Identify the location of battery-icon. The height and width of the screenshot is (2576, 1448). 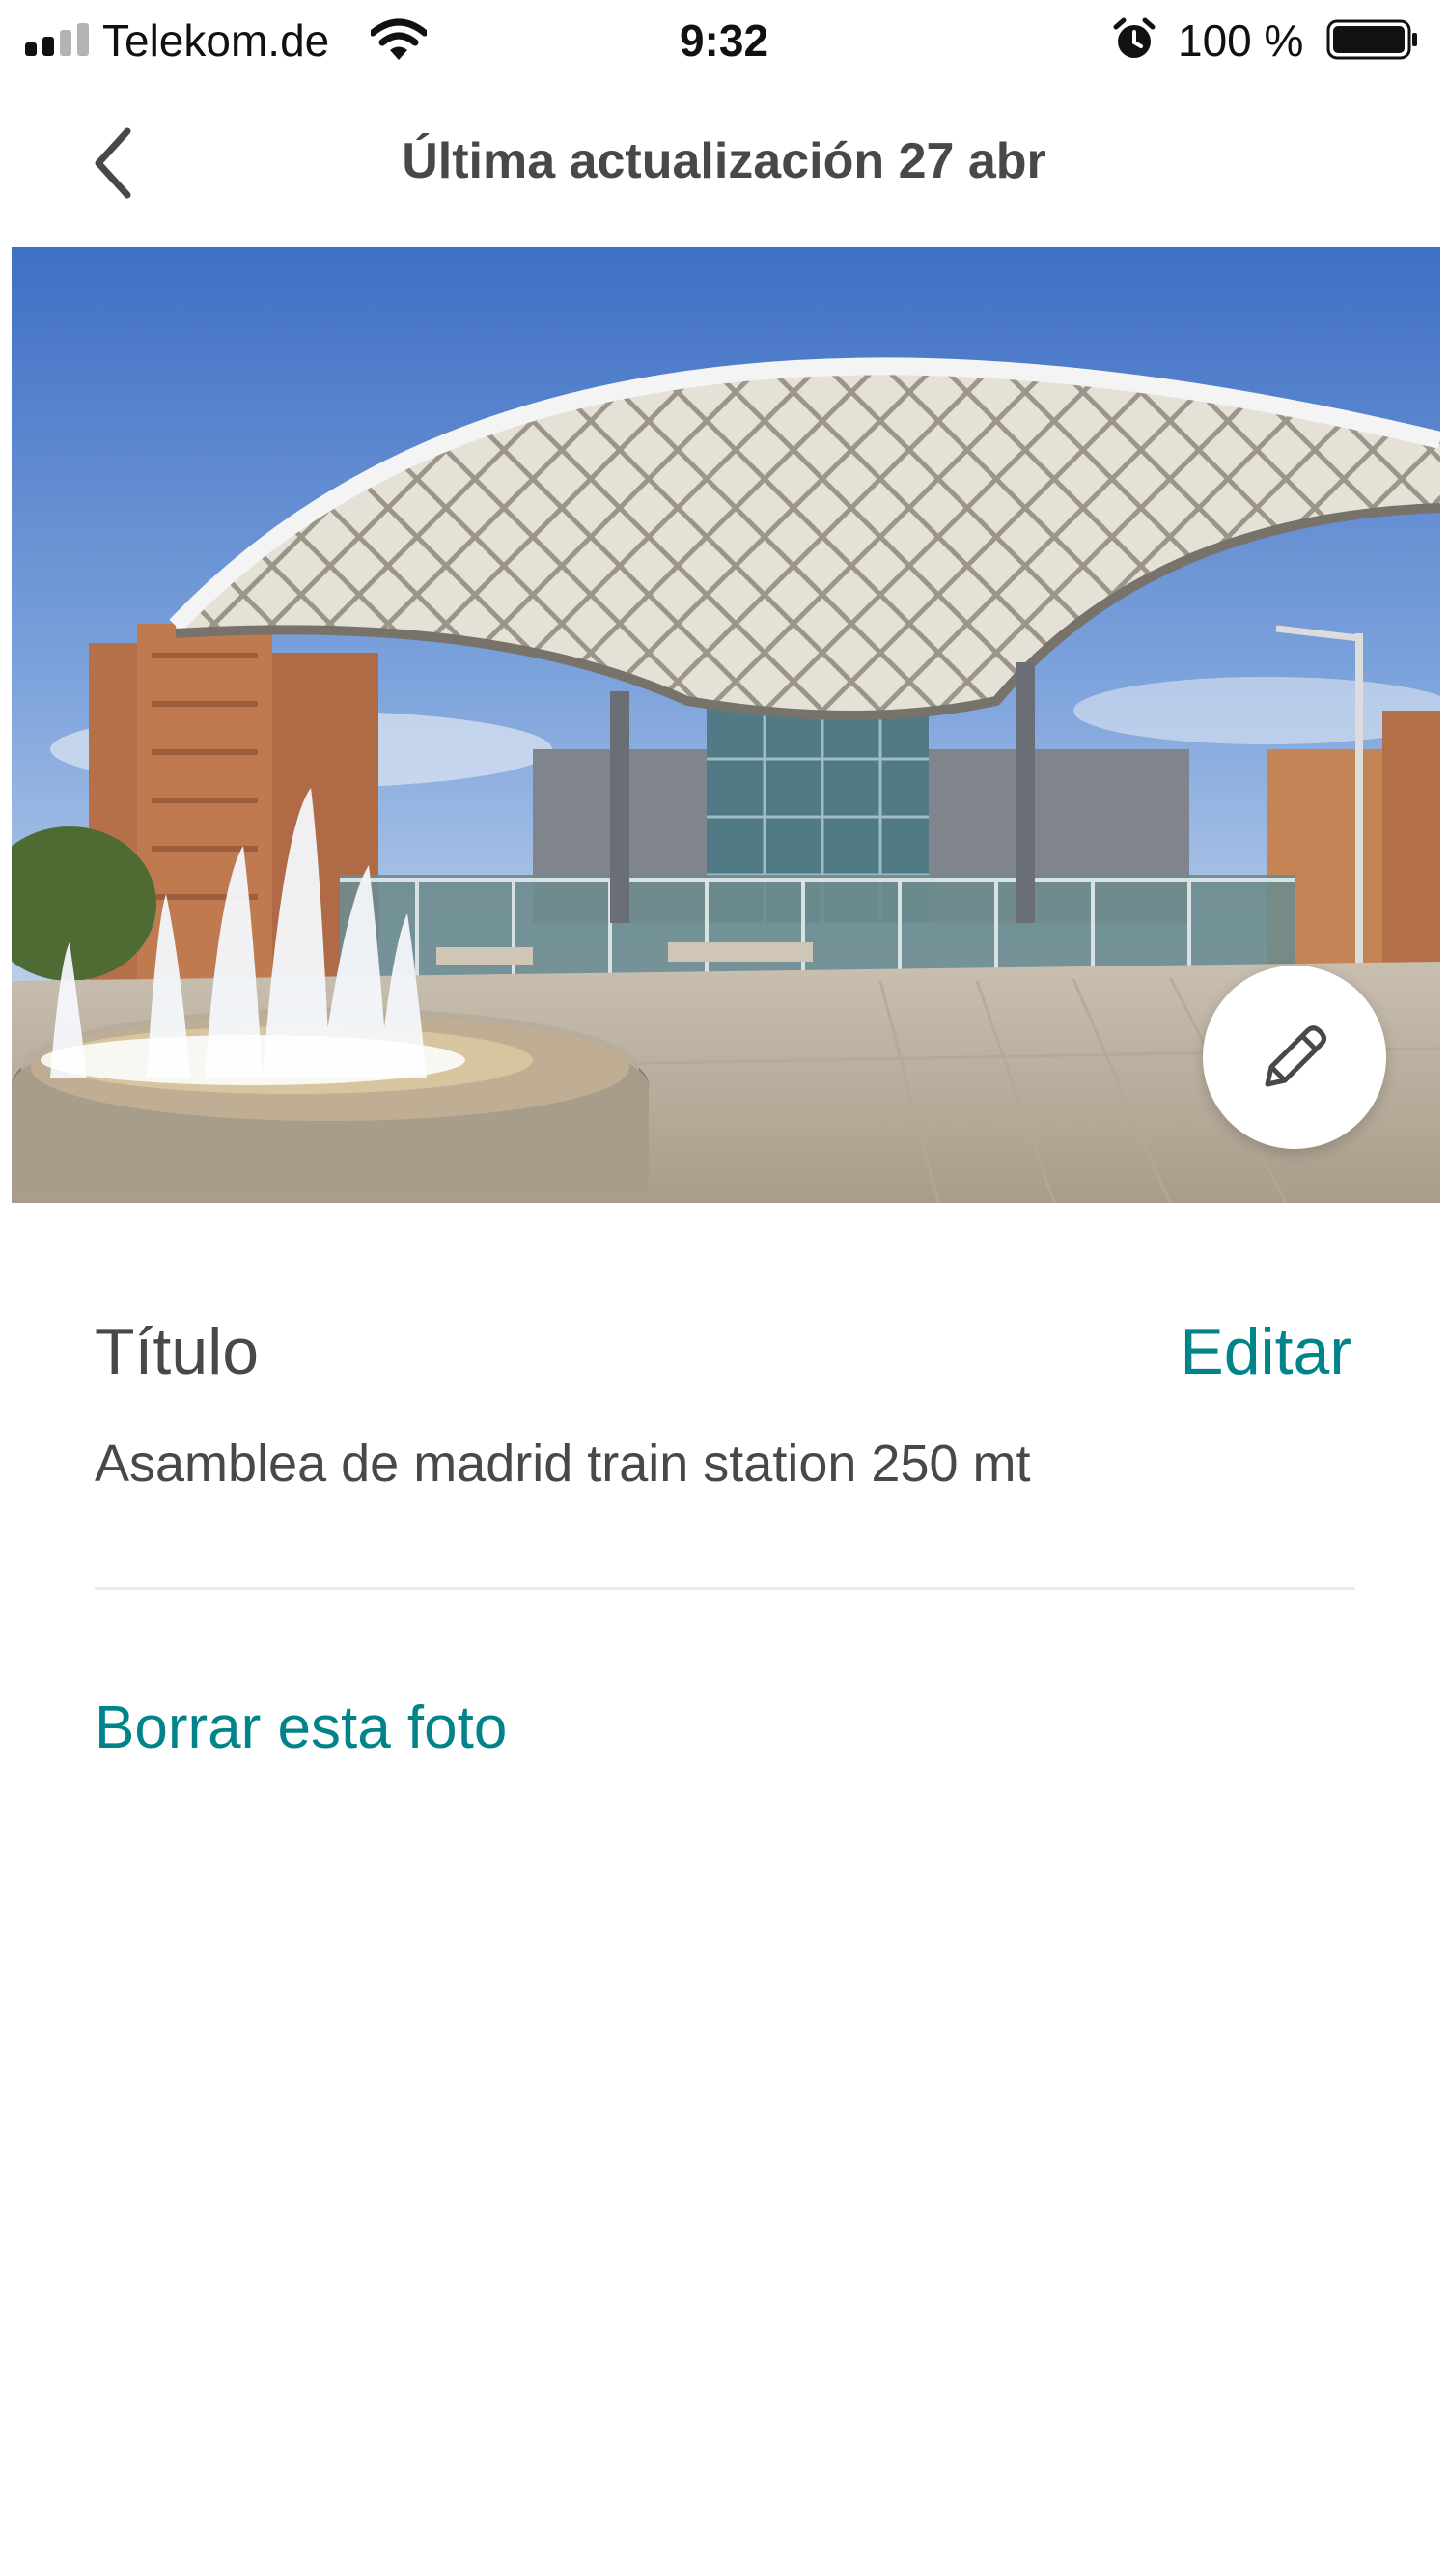
(1372, 40).